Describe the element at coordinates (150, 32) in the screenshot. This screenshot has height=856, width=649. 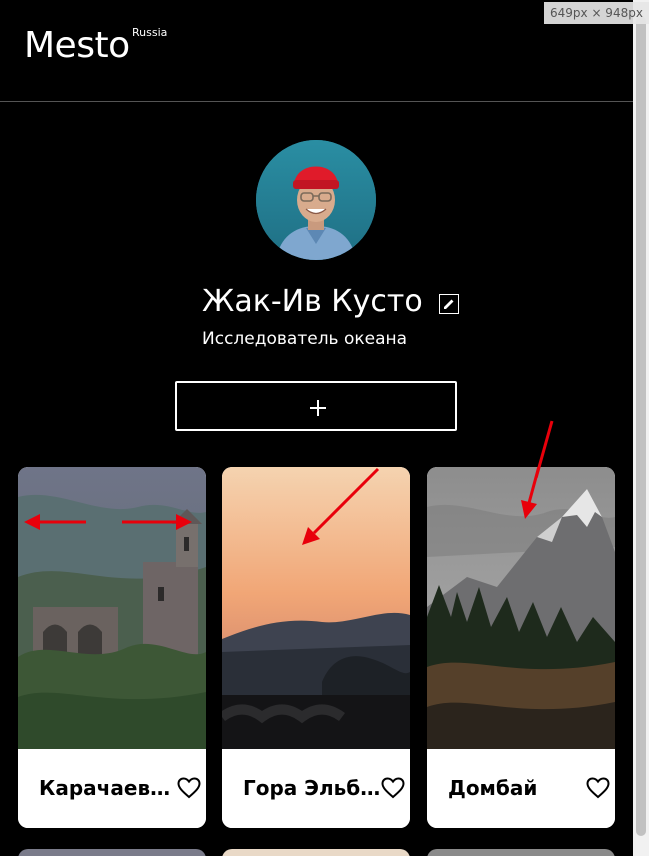
I see `logo-superscript: Russia` at that location.